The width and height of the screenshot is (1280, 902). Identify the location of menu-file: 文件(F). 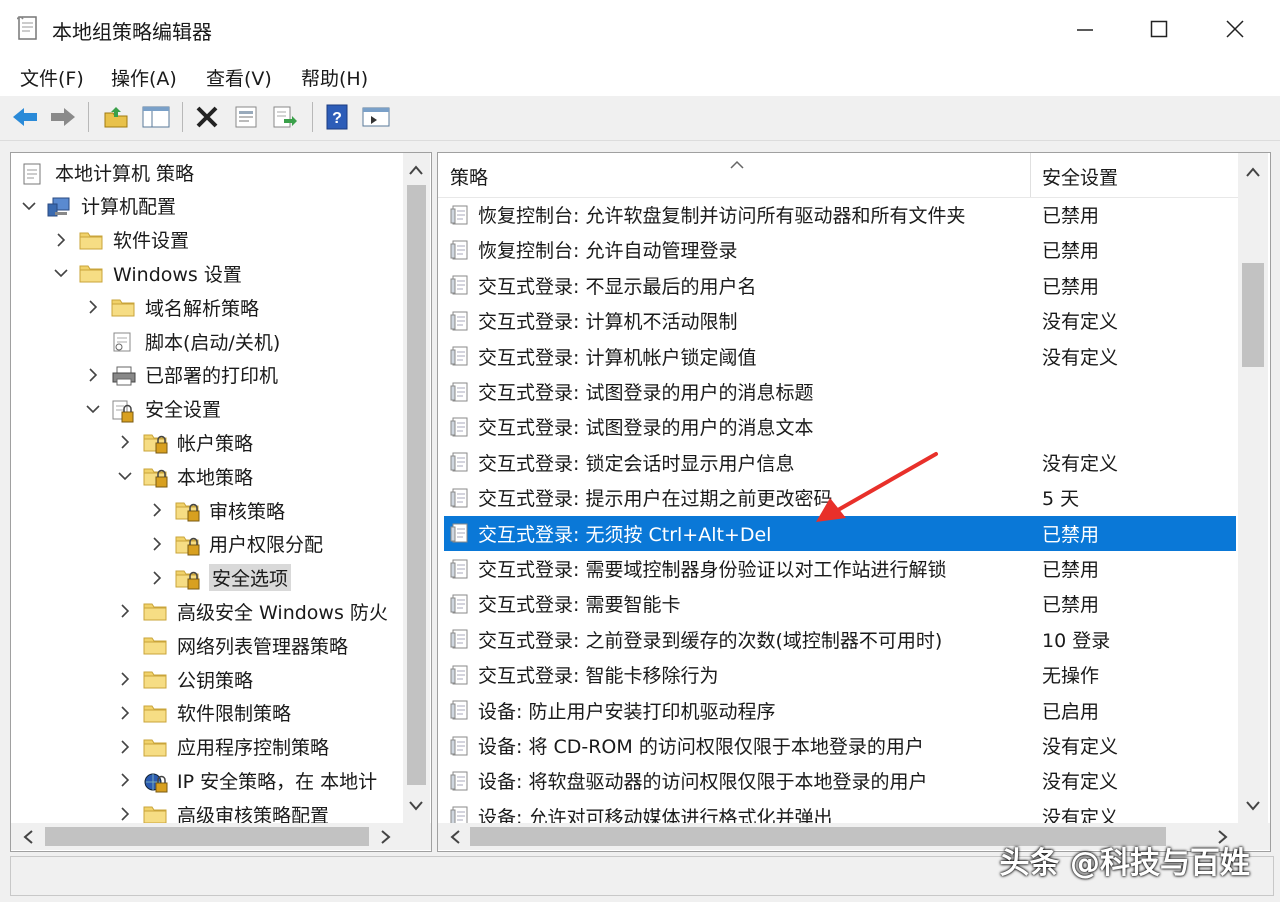
(52, 77).